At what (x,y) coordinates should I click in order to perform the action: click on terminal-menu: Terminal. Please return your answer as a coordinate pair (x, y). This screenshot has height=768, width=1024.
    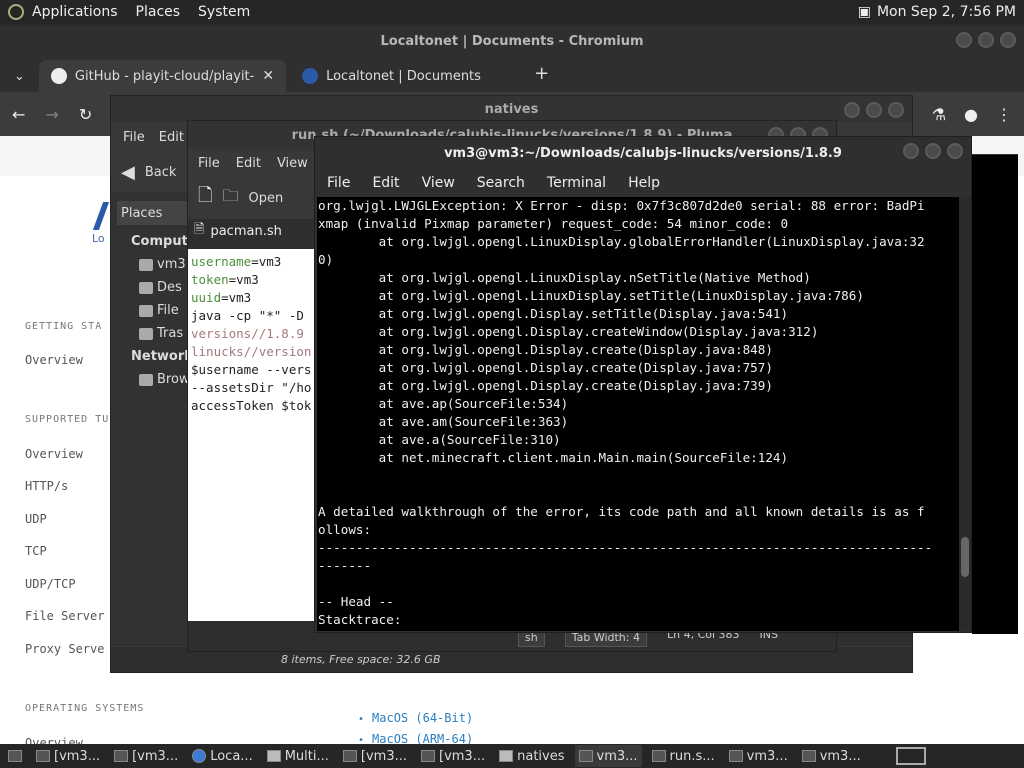
    Looking at the image, I should click on (576, 183).